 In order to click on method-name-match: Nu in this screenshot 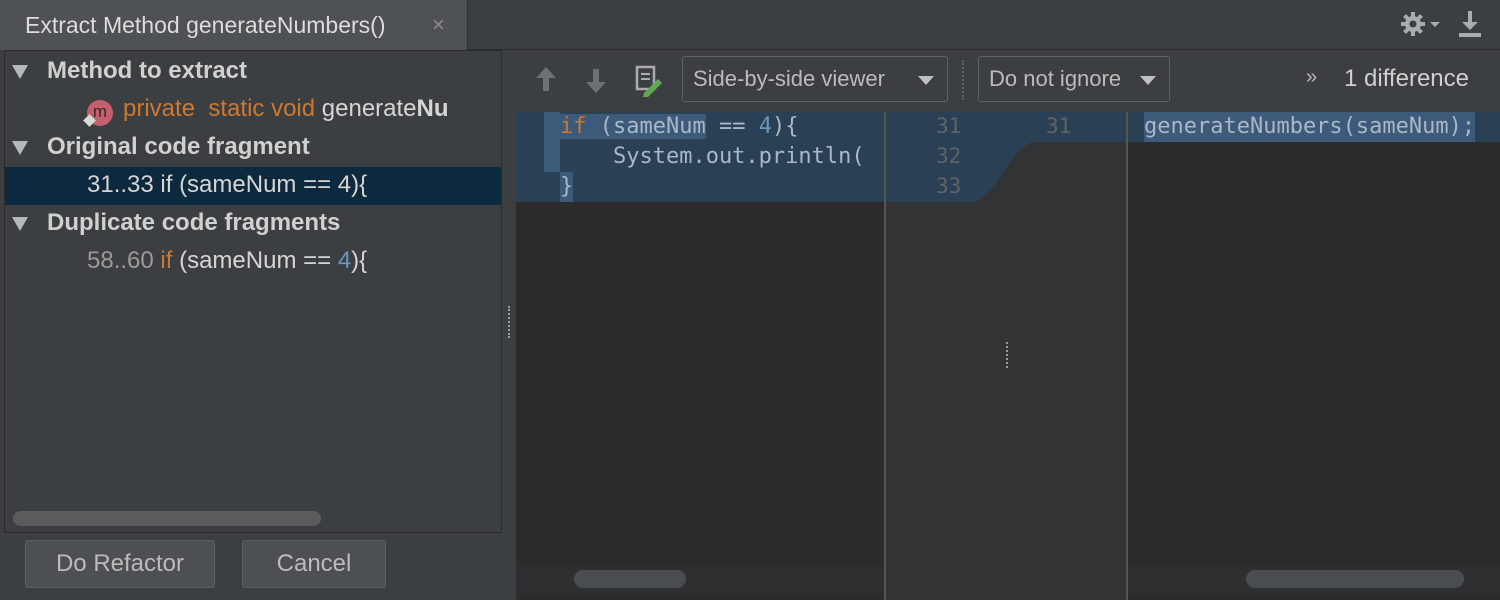, I will do `click(432, 108)`.